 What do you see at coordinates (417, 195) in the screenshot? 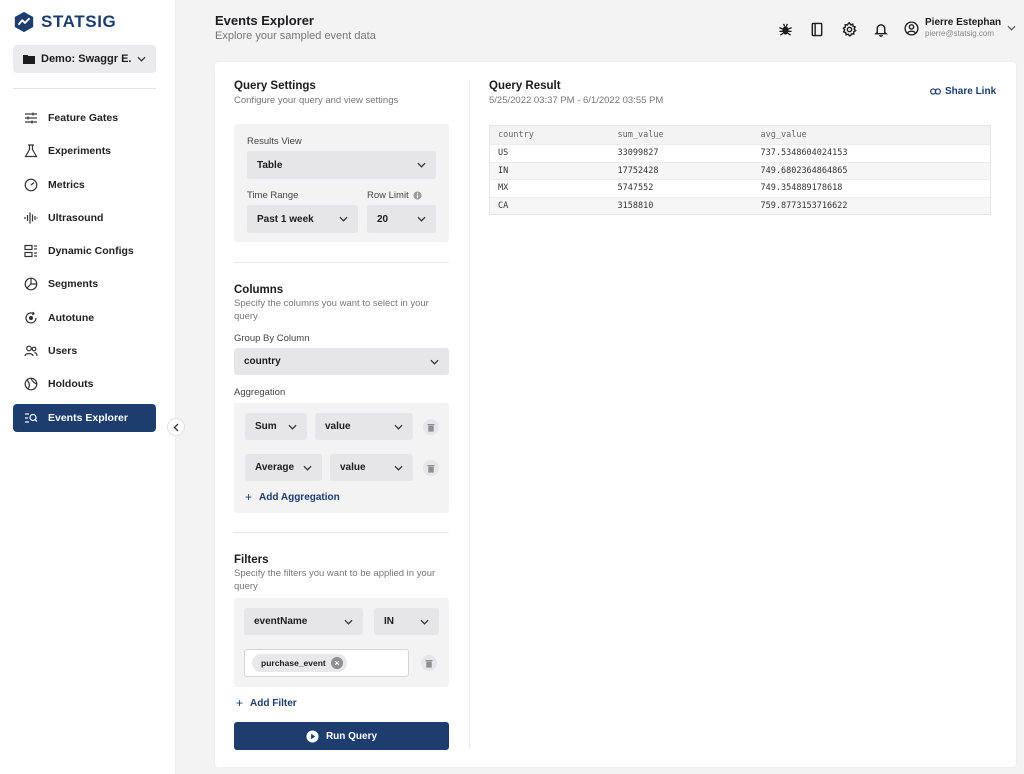
I see `info-icon` at bounding box center [417, 195].